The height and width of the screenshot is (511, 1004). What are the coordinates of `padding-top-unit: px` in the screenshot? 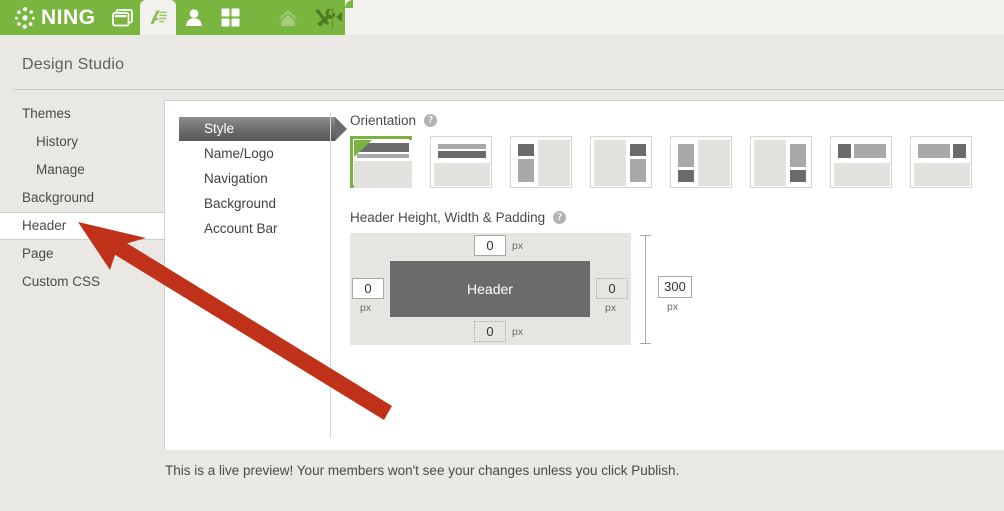 It's located at (518, 246).